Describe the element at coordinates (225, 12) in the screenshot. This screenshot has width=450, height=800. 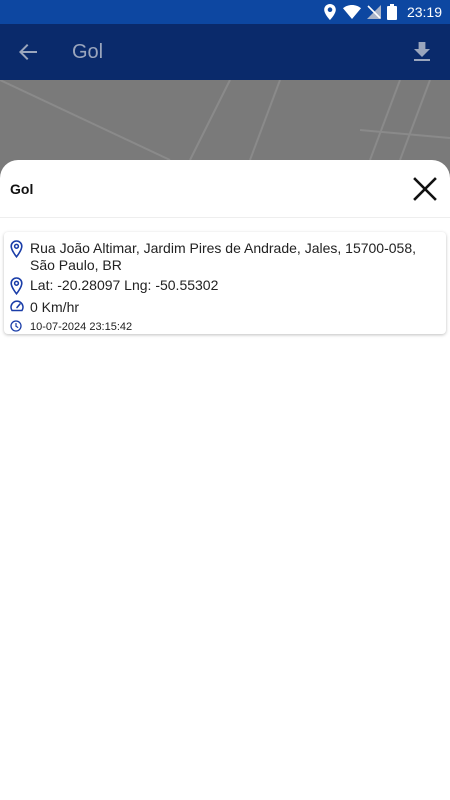
I see `status-bar: 23:19` at that location.